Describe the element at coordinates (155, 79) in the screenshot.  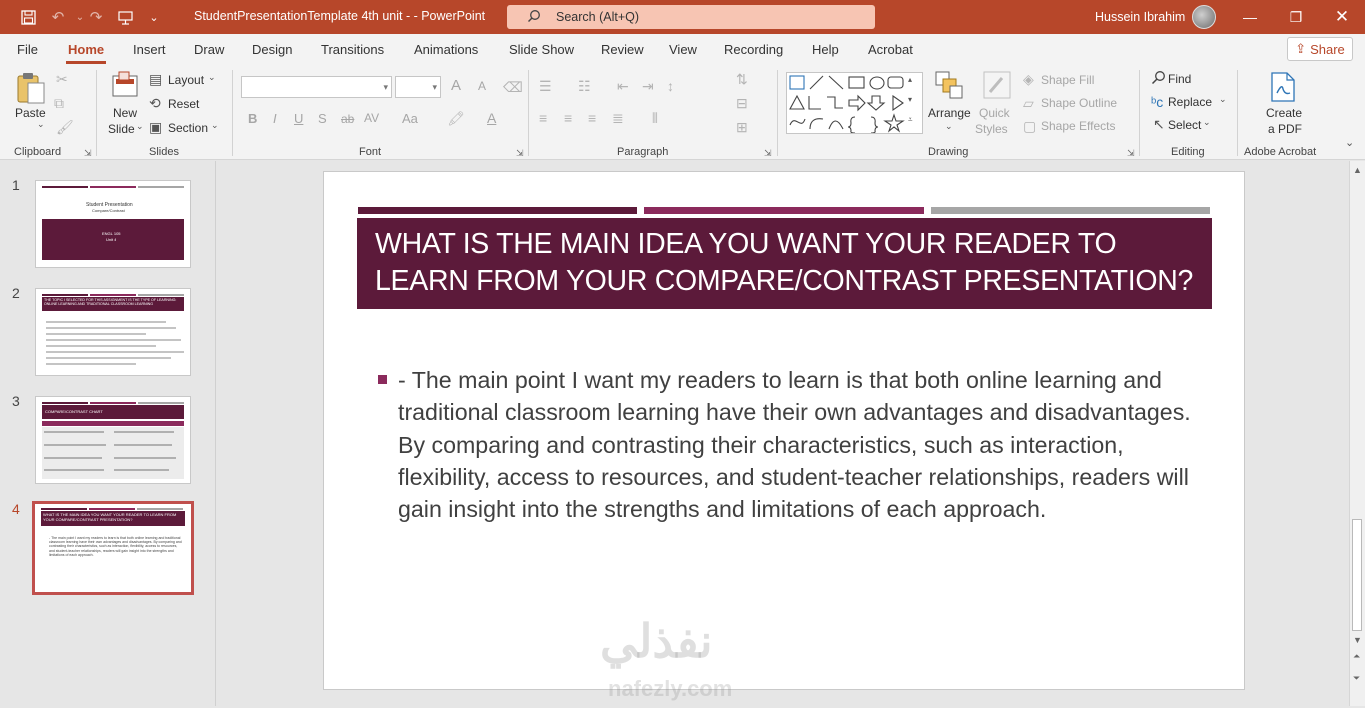
I see `layout-icon: ▤` at that location.